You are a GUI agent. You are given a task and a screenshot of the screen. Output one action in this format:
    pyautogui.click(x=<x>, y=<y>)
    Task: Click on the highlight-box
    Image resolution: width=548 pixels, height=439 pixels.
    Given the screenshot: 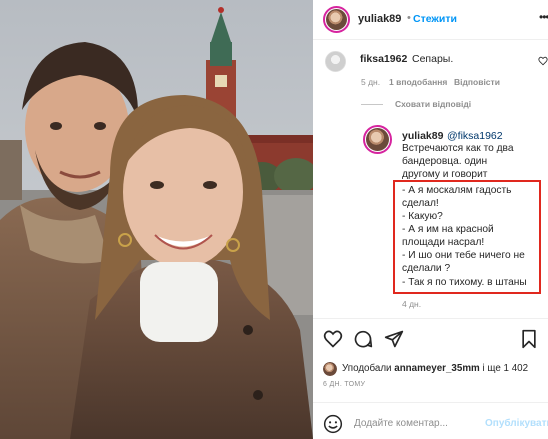 What is the action you would take?
    pyautogui.click(x=467, y=237)
    